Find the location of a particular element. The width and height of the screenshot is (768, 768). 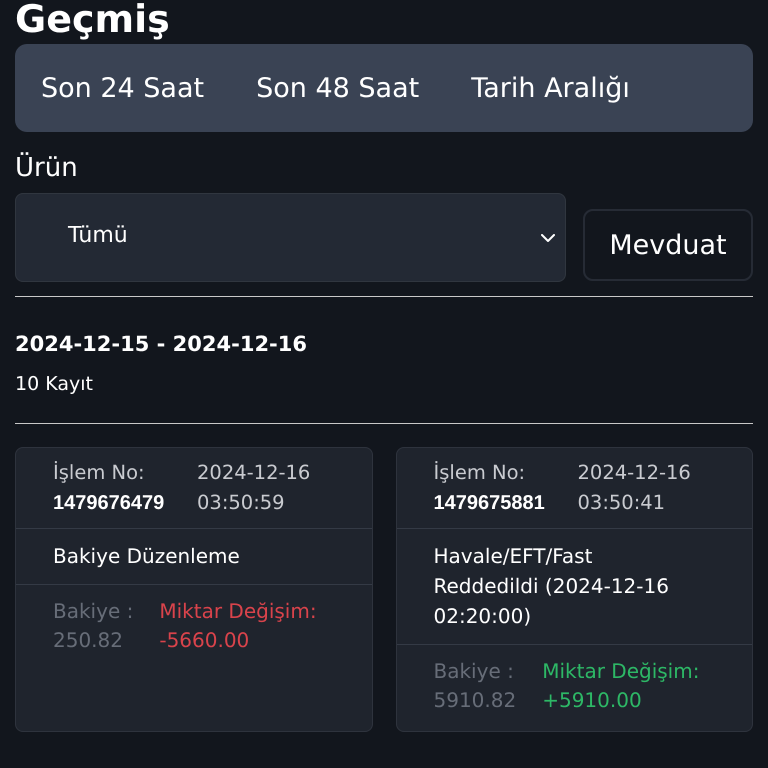

tab: Tarih Aralığı is located at coordinates (550, 88).